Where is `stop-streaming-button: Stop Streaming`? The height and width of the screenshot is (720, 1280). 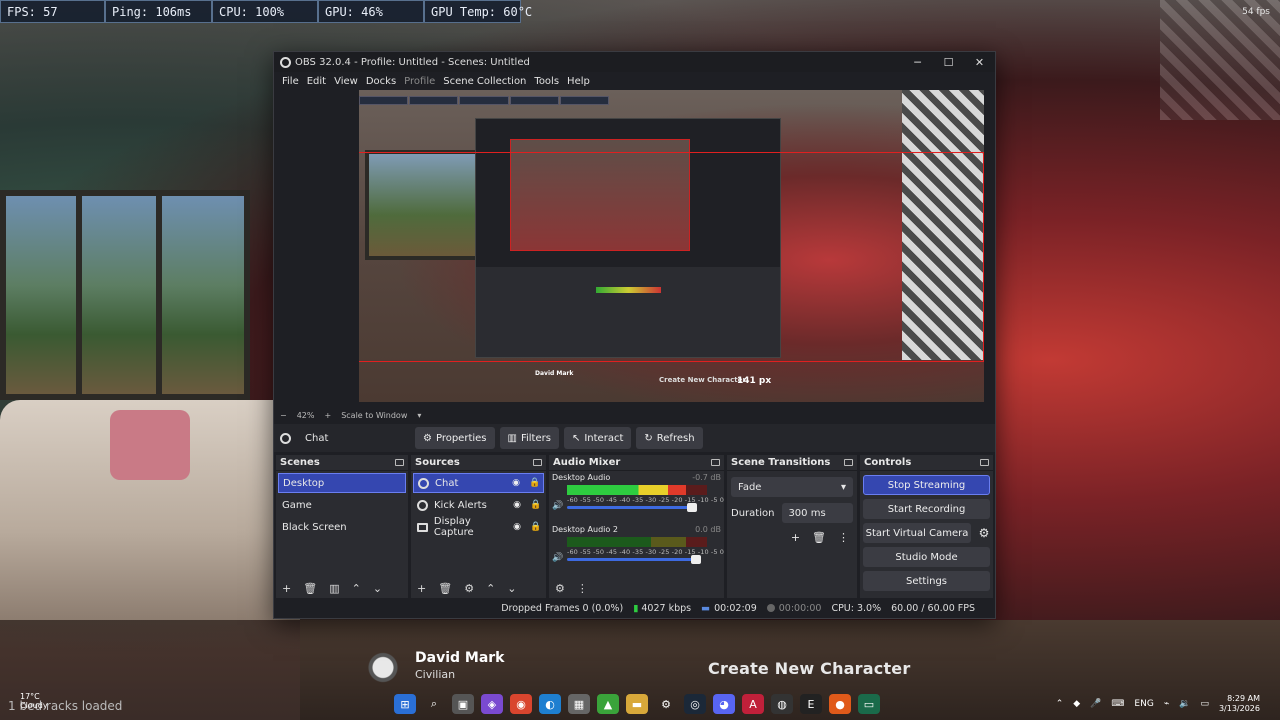
stop-streaming-button: Stop Streaming is located at coordinates (926, 485).